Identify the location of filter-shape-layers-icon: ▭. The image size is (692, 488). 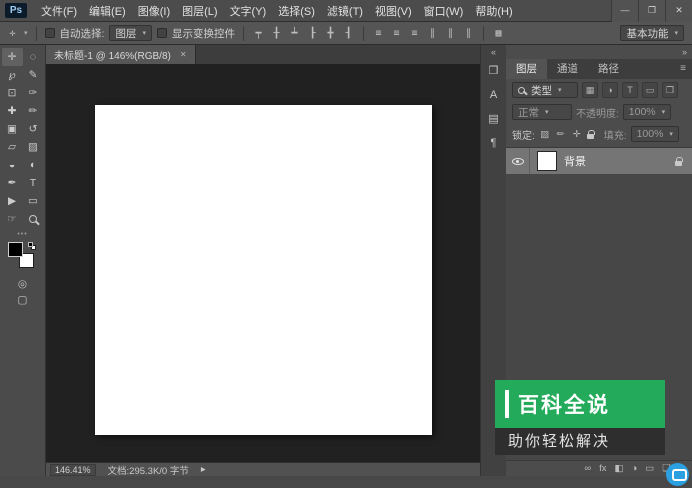
(650, 90).